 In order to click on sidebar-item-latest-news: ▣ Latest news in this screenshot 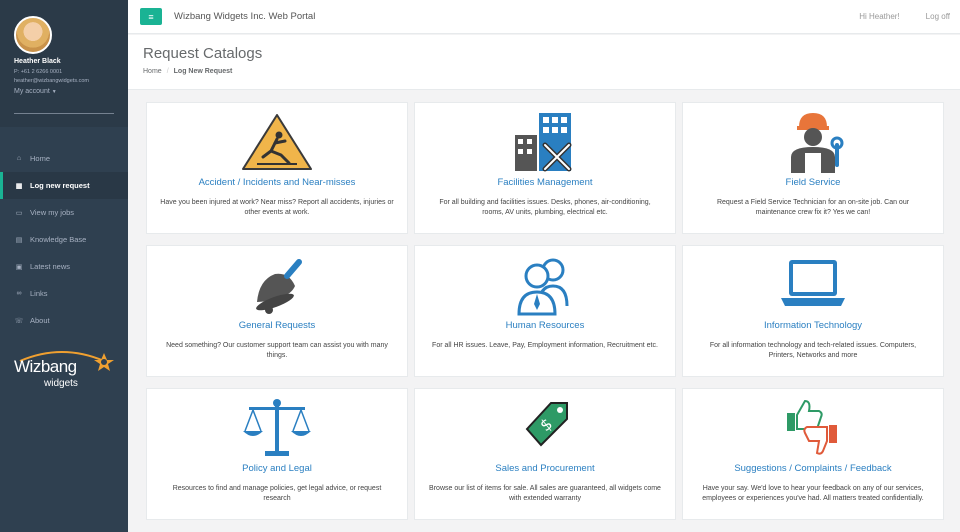, I will do `click(64, 266)`.